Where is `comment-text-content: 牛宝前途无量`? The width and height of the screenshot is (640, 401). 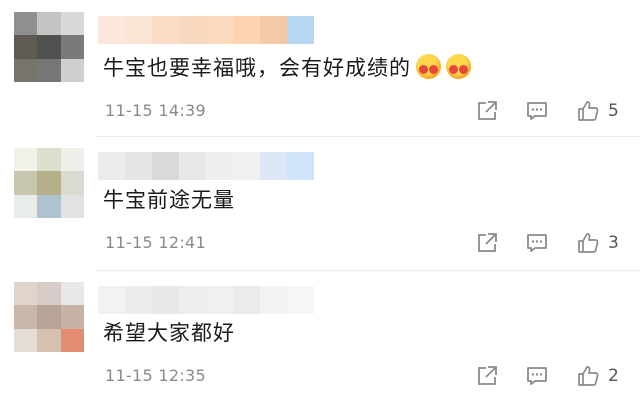
comment-text-content: 牛宝前途无量 is located at coordinates (169, 200).